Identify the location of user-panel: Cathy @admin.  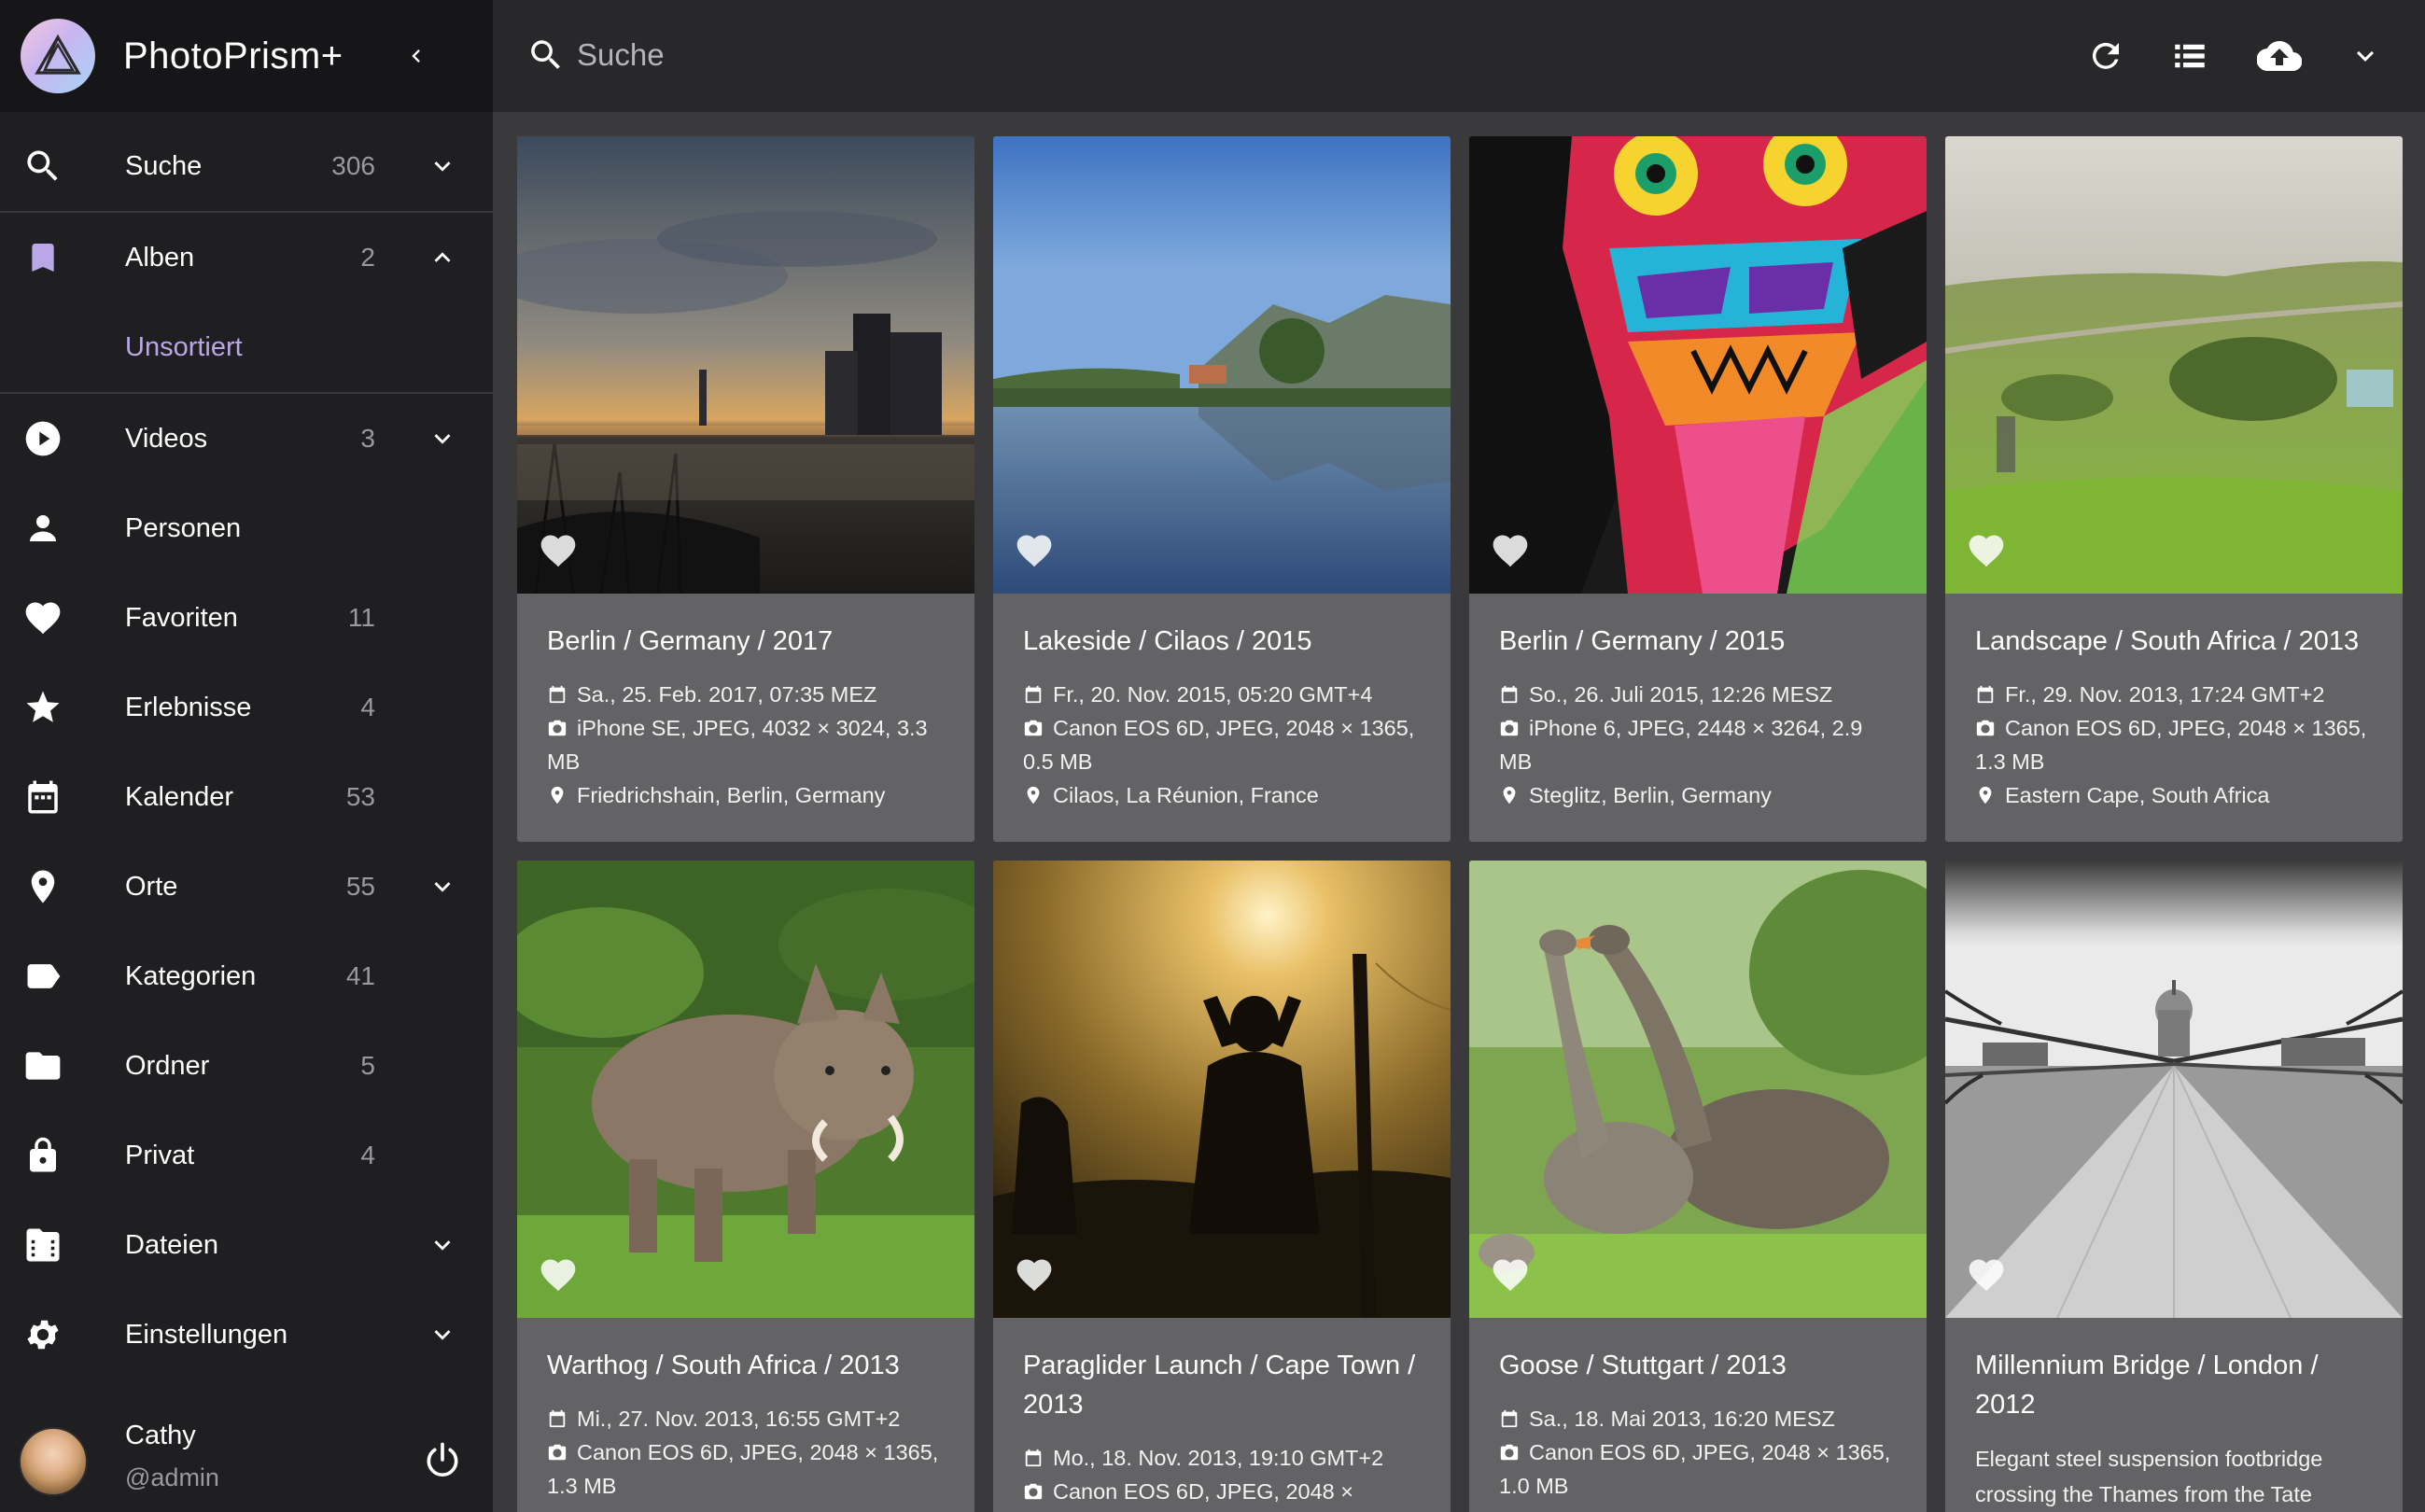
(247, 1461).